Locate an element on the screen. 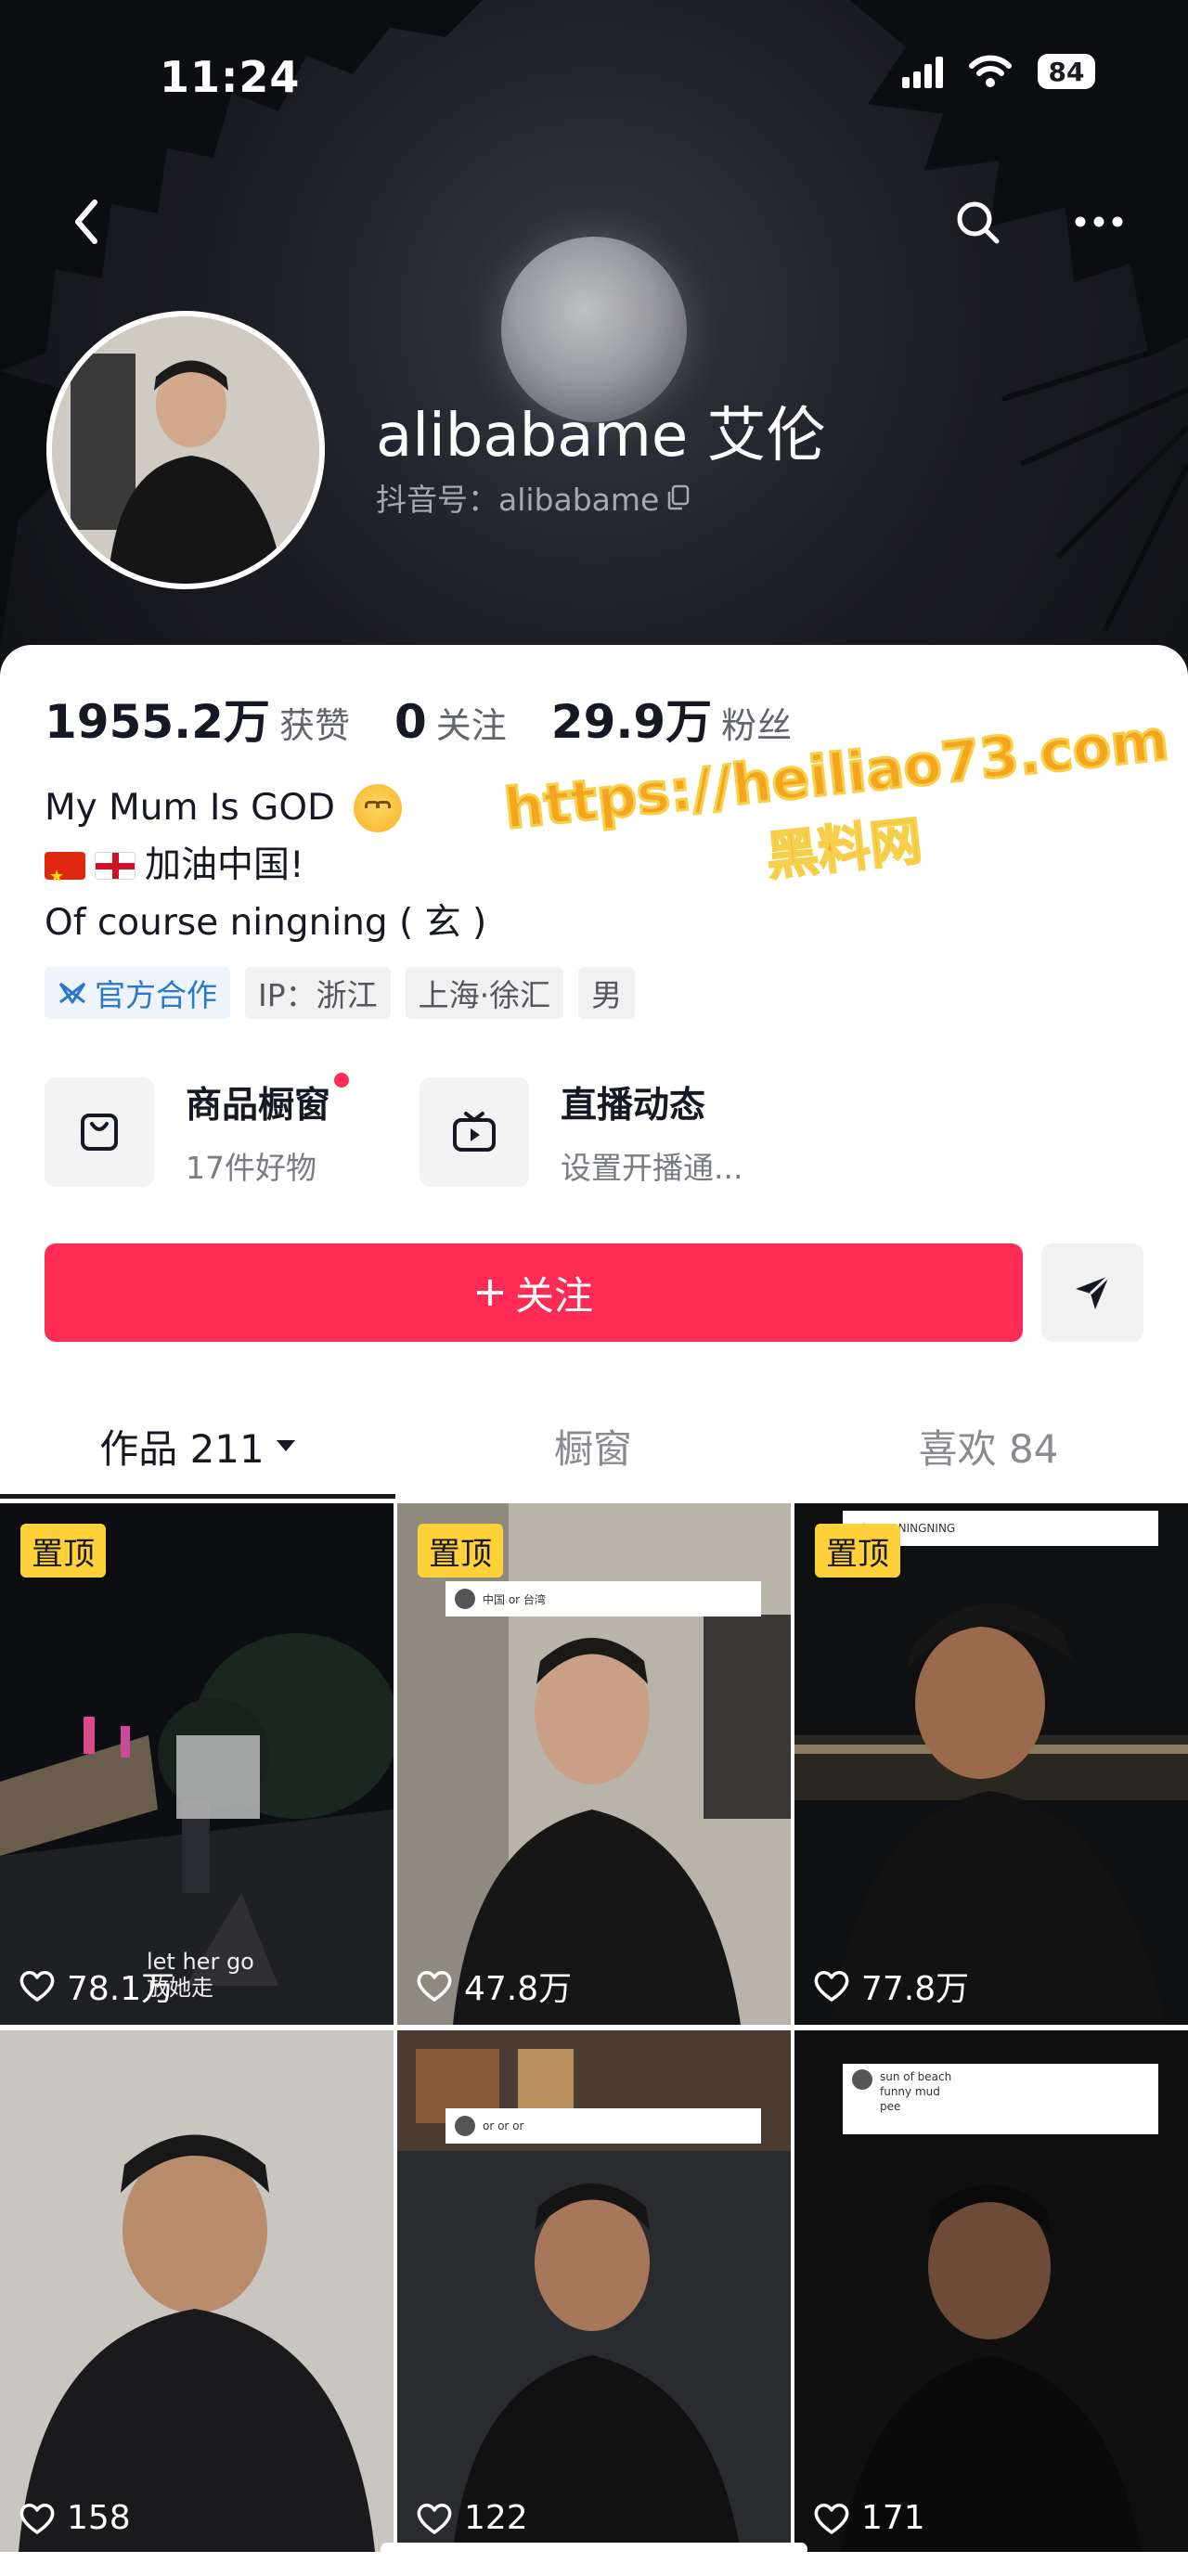 The image size is (1188, 2576). video-thumbnail: 置顶 let her go 放她走 78.1万 is located at coordinates (197, 1764).